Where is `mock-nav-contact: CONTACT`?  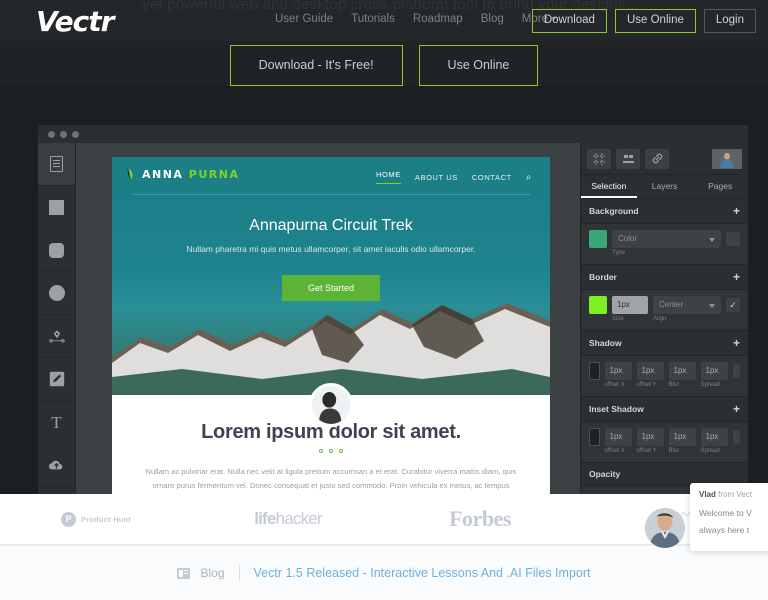
mock-nav-contact: CONTACT is located at coordinates (492, 177).